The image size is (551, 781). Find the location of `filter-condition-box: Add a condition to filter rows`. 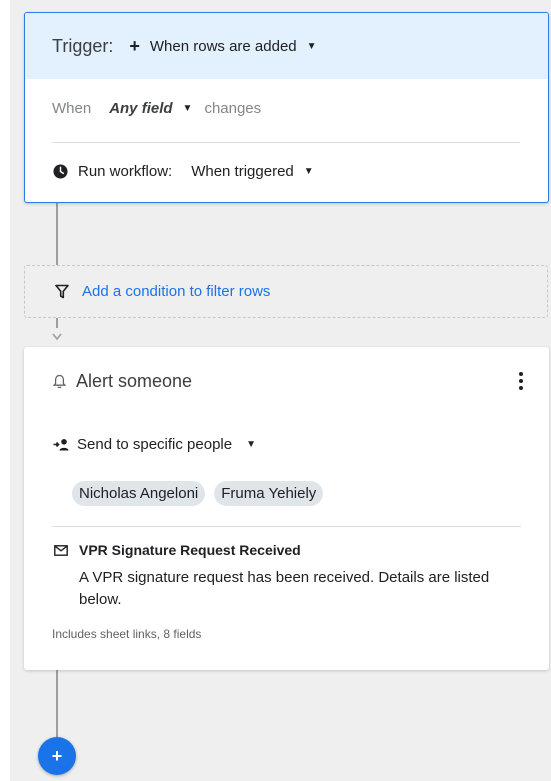

filter-condition-box: Add a condition to filter rows is located at coordinates (286, 291).